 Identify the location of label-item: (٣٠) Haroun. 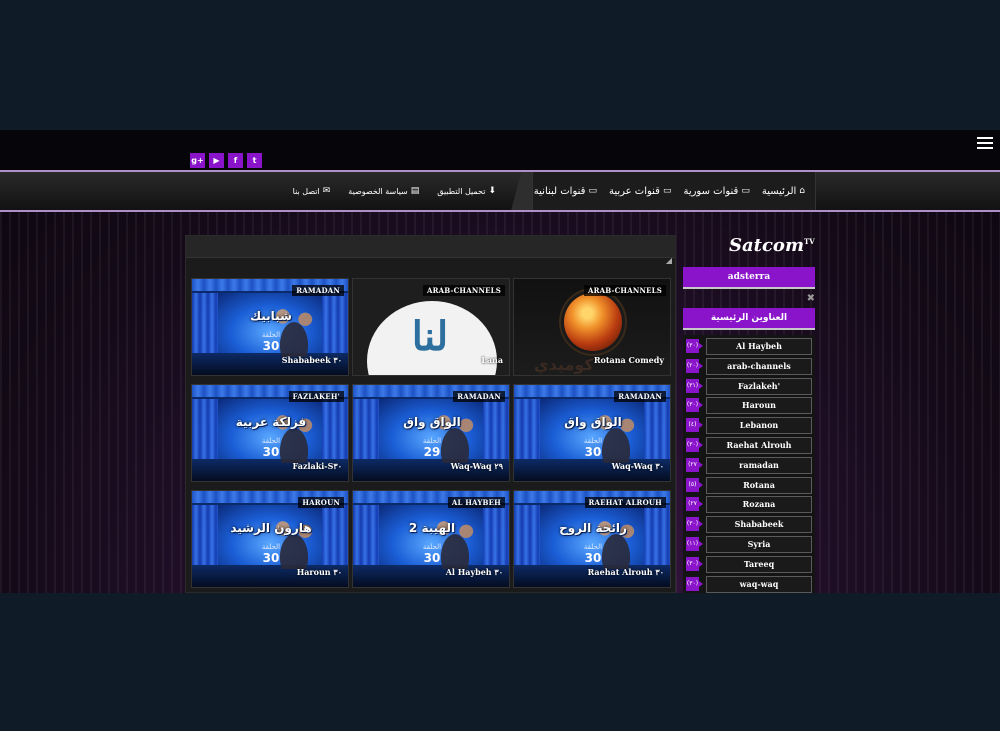
(750, 406).